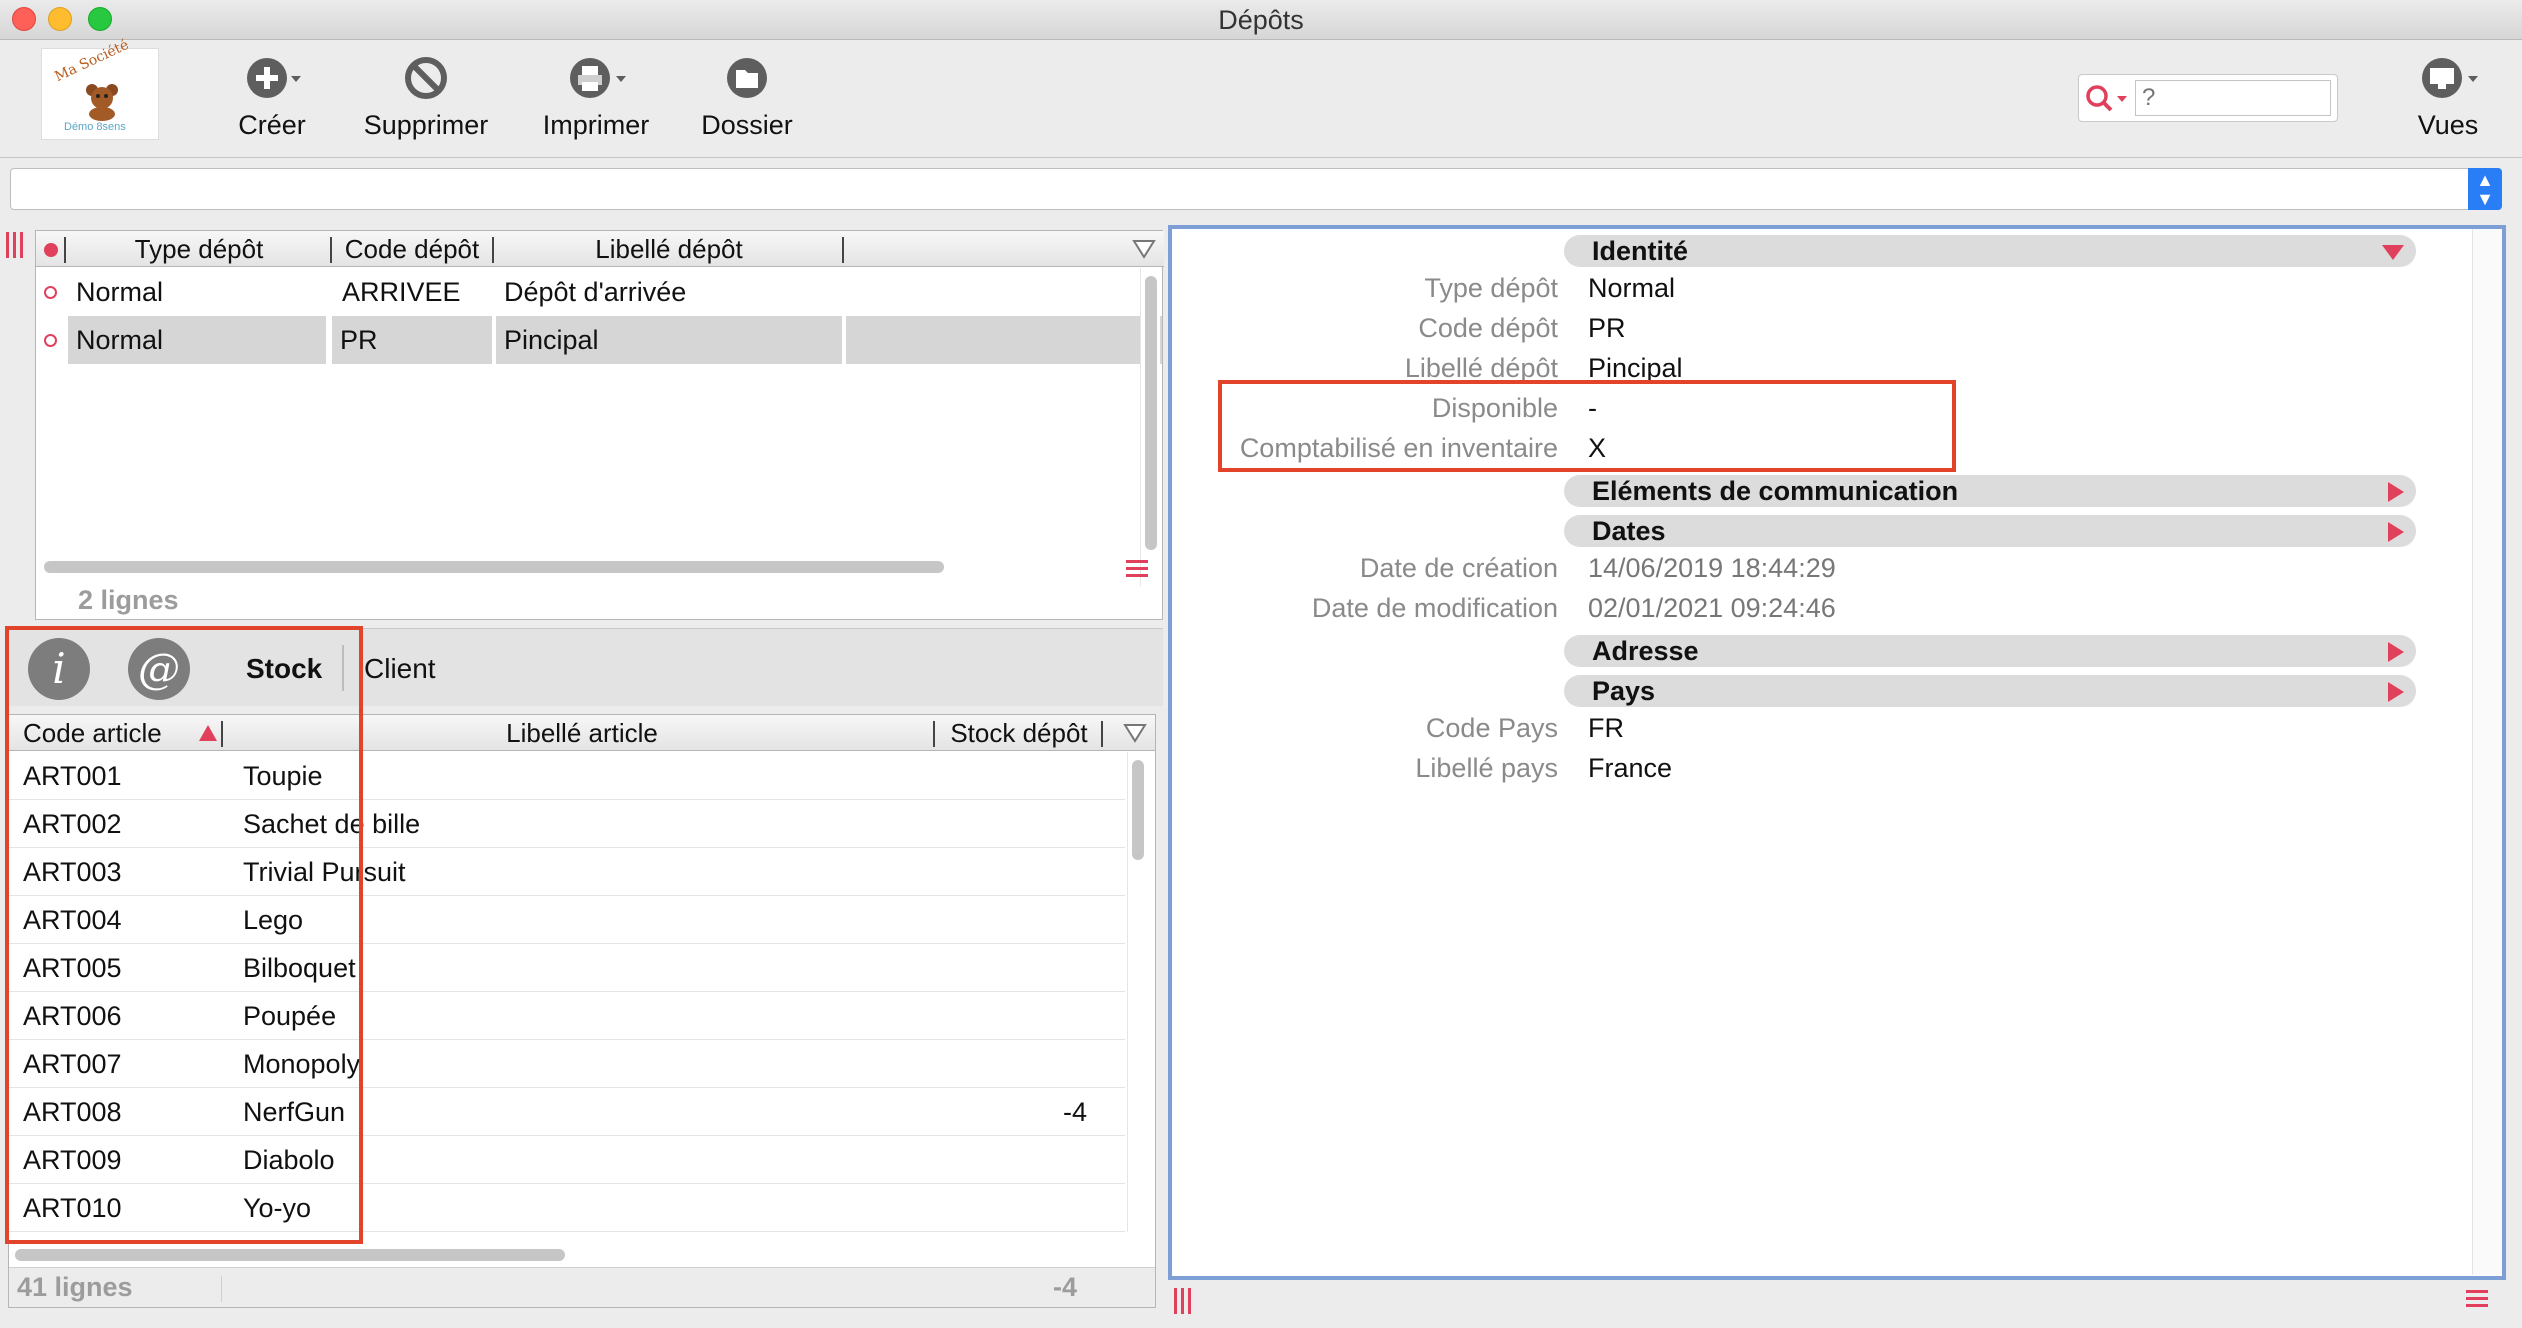 This screenshot has height=1328, width=2522. Describe the element at coordinates (1645, 651) in the screenshot. I see `section-title: Adresse` at that location.